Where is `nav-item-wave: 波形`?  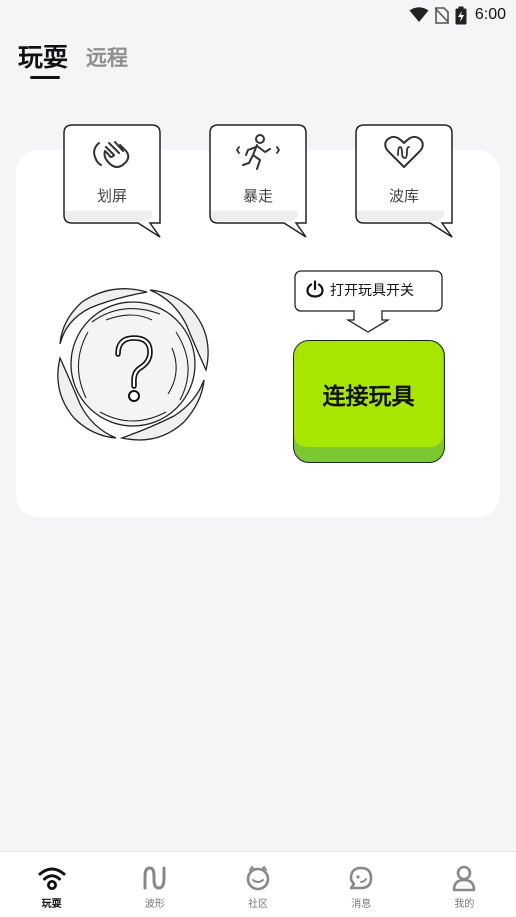 nav-item-wave: 波形 is located at coordinates (154, 884).